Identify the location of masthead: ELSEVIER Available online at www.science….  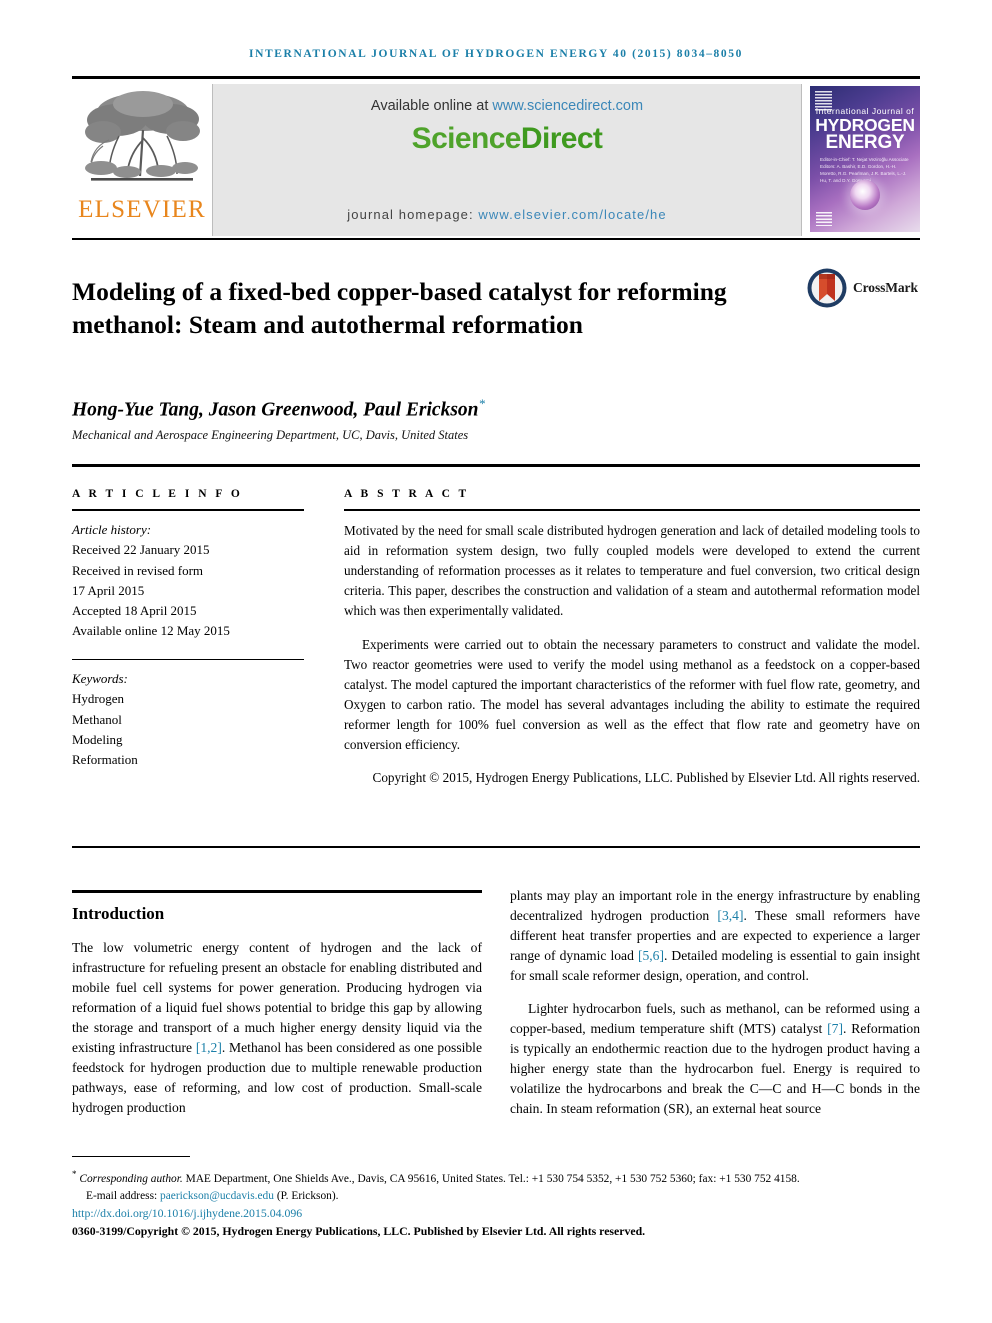
(496, 160).